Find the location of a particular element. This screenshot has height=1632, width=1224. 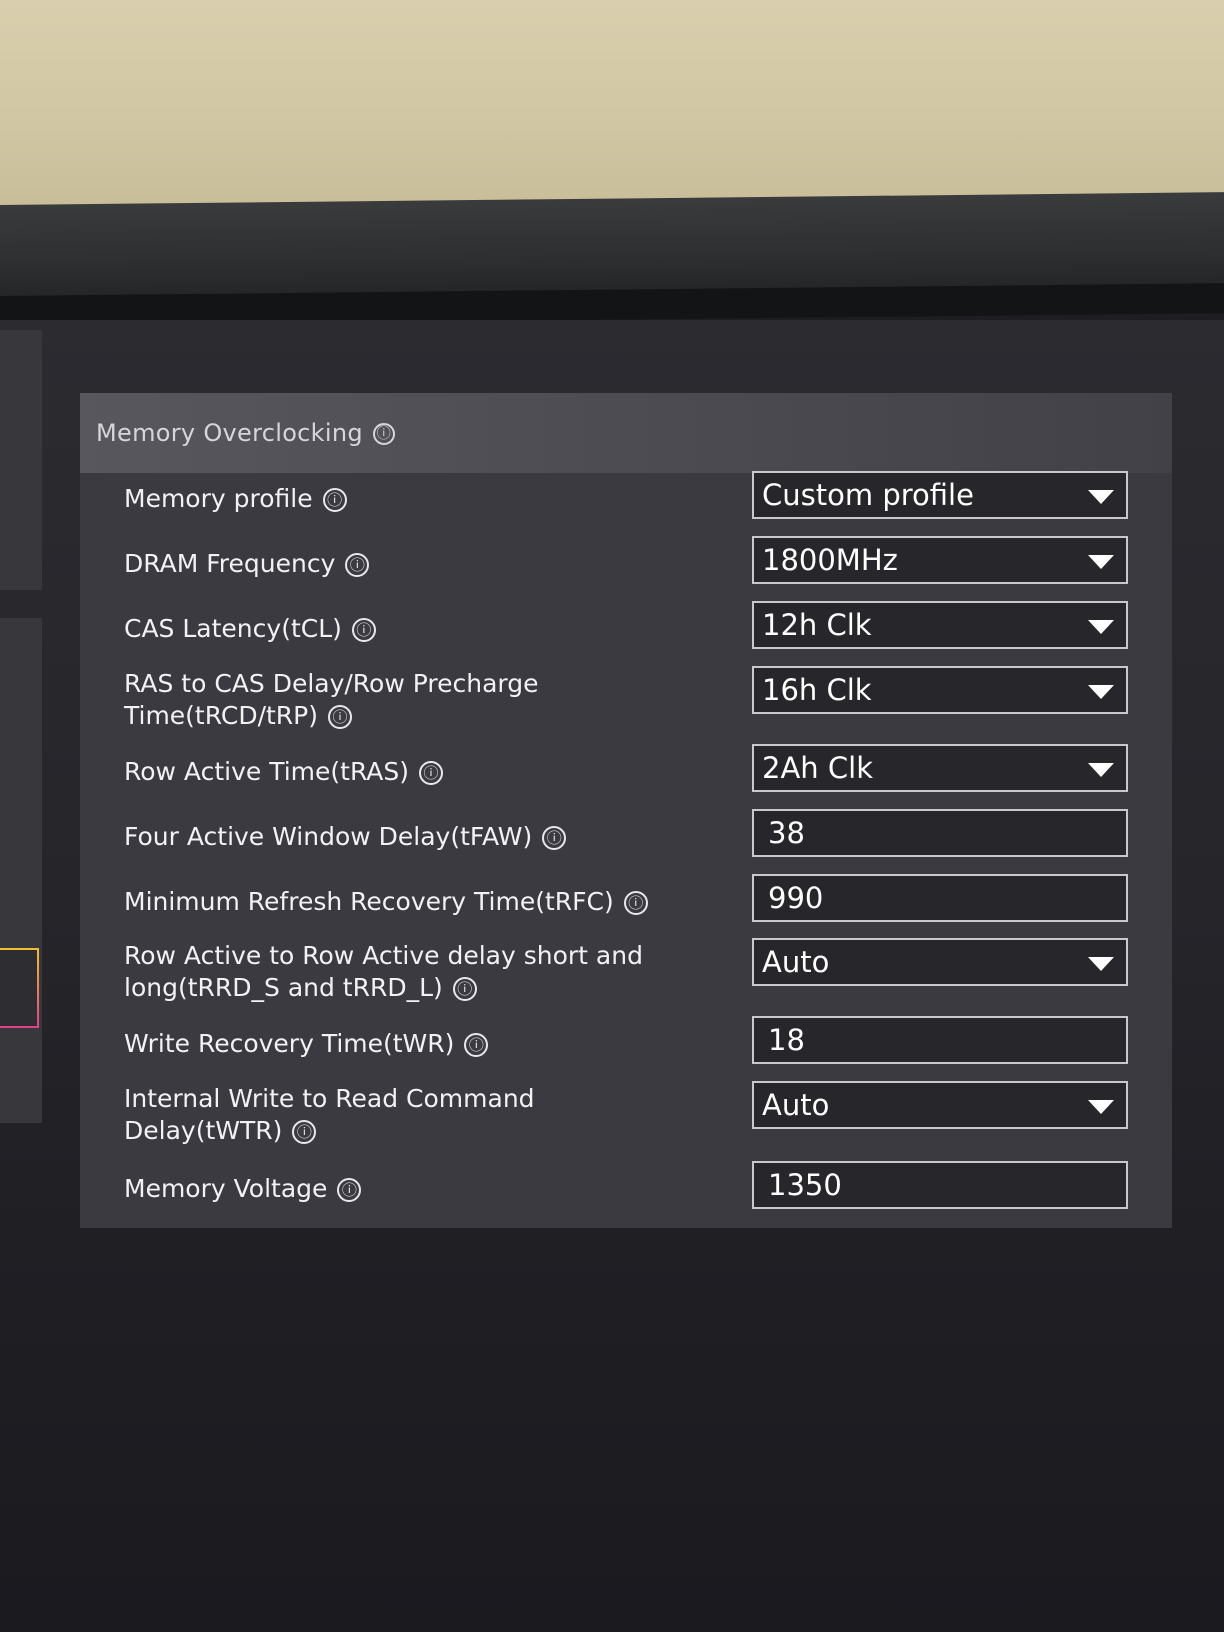

setting-label-text: DRAM Frequency is located at coordinates (230, 563).